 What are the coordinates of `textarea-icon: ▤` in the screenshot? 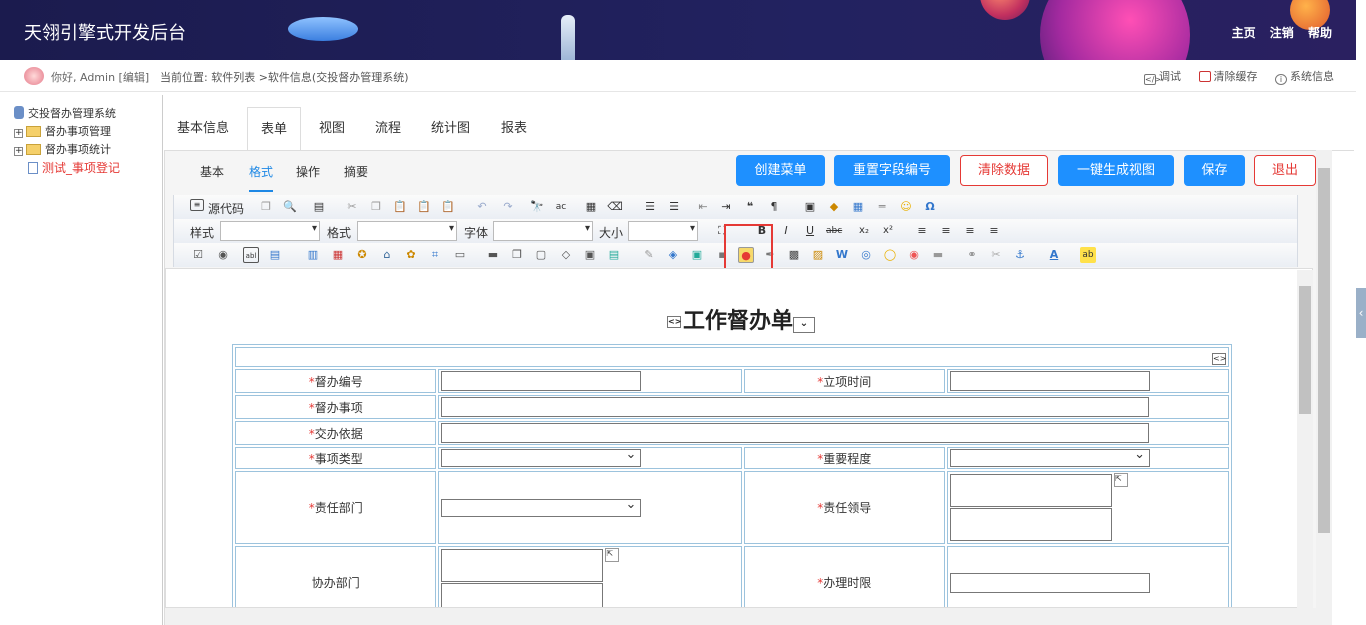 It's located at (275, 255).